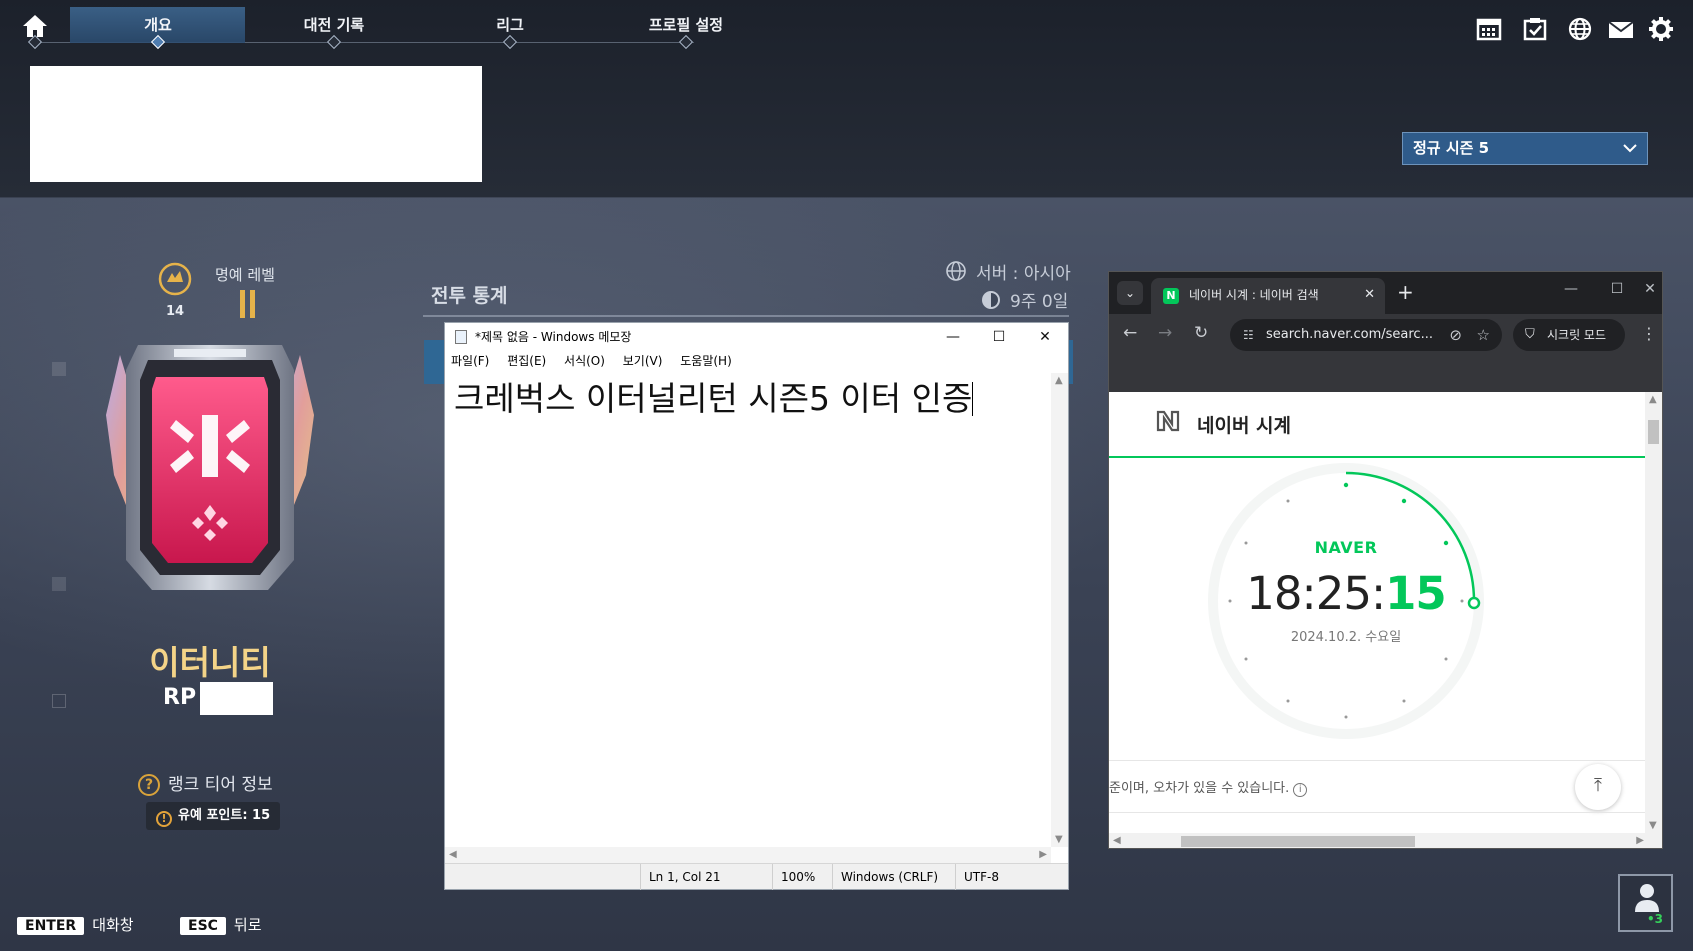 This screenshot has height=951, width=1693. What do you see at coordinates (643, 361) in the screenshot?
I see `menu-view: 보기(V)` at bounding box center [643, 361].